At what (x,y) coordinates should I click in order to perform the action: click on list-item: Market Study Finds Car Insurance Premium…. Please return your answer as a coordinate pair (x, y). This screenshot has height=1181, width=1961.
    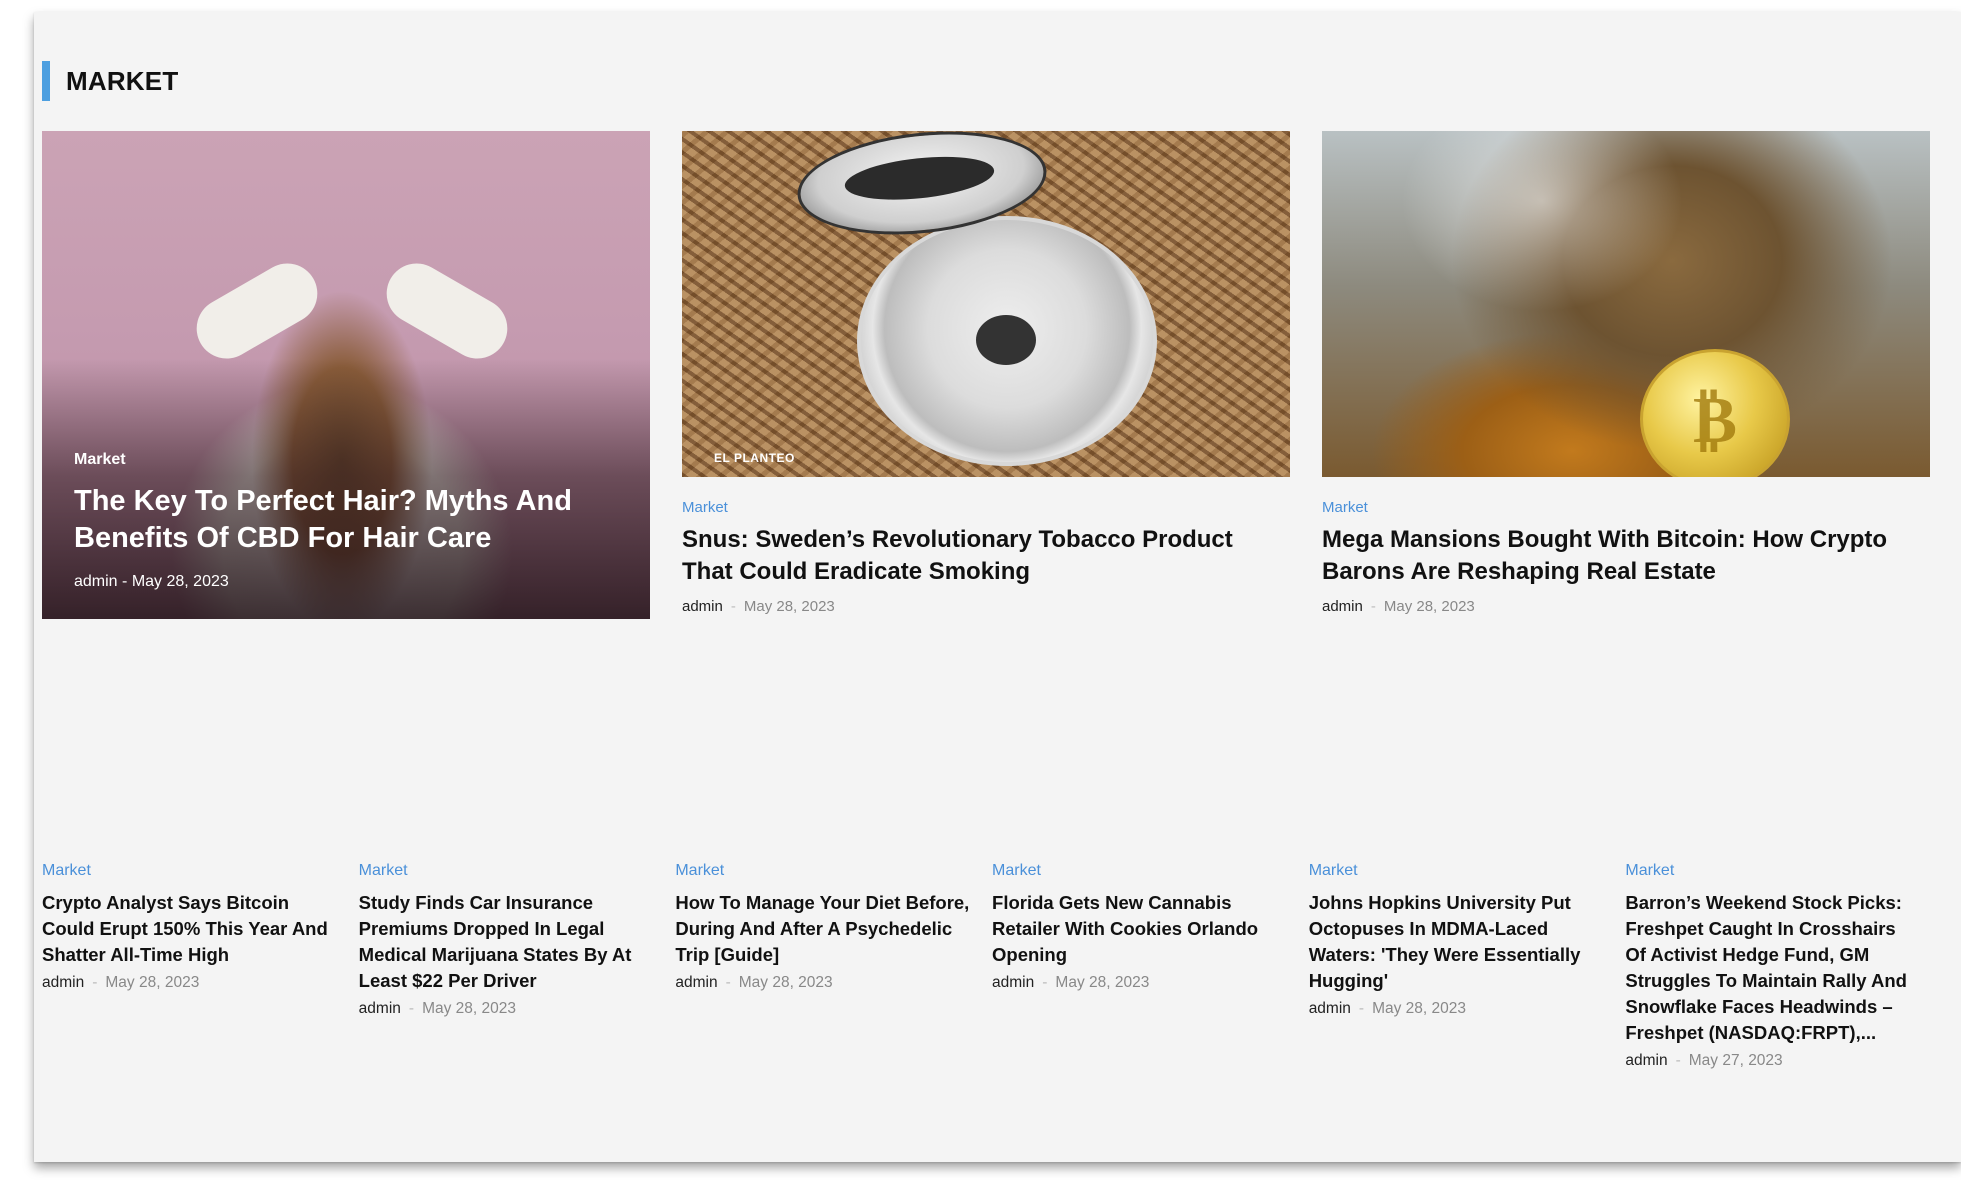
    Looking at the image, I should click on (517, 966).